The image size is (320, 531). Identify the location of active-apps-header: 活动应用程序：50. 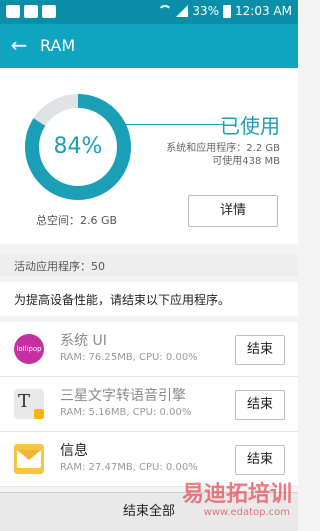
(149, 265).